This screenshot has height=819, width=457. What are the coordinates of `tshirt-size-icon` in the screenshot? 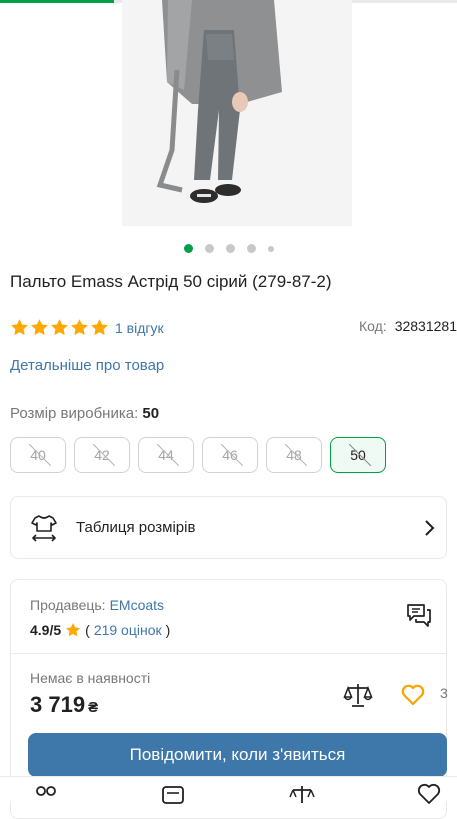 It's located at (44, 528).